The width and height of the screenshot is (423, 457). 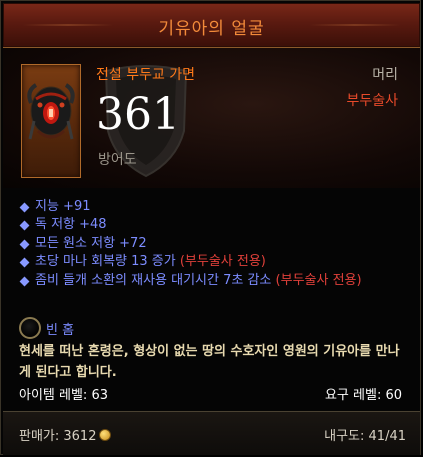 What do you see at coordinates (365, 436) in the screenshot?
I see `durability: 내구도: 41/41` at bounding box center [365, 436].